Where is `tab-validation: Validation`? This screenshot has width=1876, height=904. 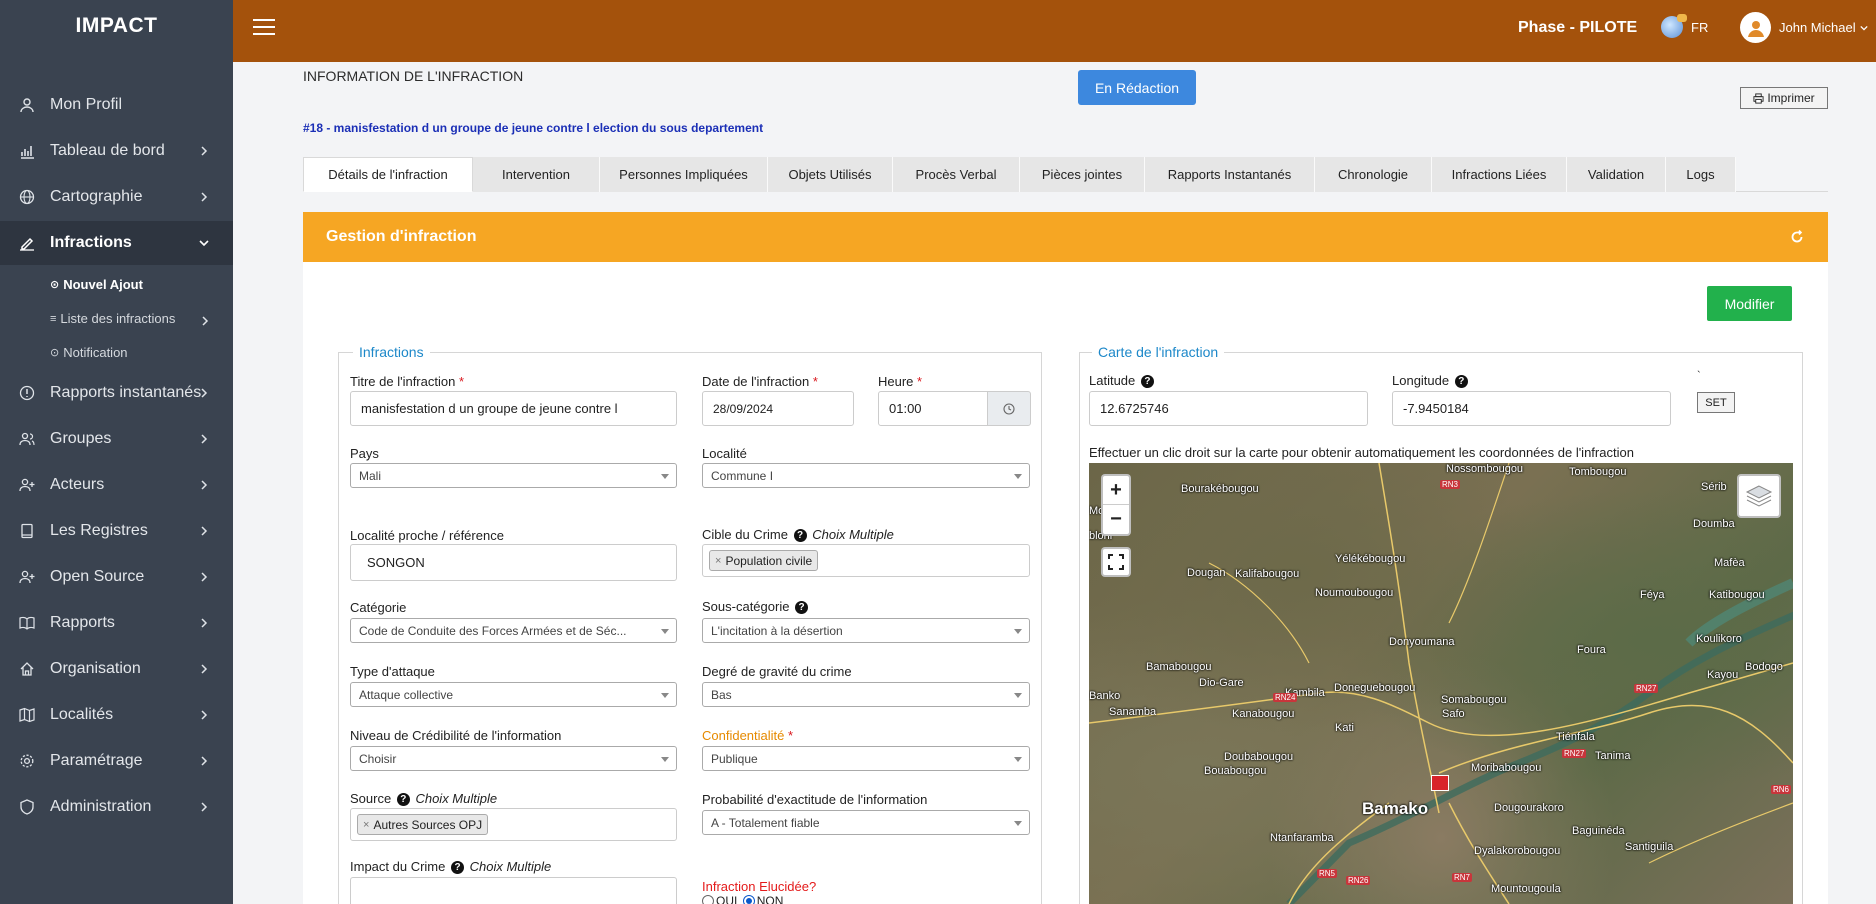
tab-validation: Validation is located at coordinates (1616, 174).